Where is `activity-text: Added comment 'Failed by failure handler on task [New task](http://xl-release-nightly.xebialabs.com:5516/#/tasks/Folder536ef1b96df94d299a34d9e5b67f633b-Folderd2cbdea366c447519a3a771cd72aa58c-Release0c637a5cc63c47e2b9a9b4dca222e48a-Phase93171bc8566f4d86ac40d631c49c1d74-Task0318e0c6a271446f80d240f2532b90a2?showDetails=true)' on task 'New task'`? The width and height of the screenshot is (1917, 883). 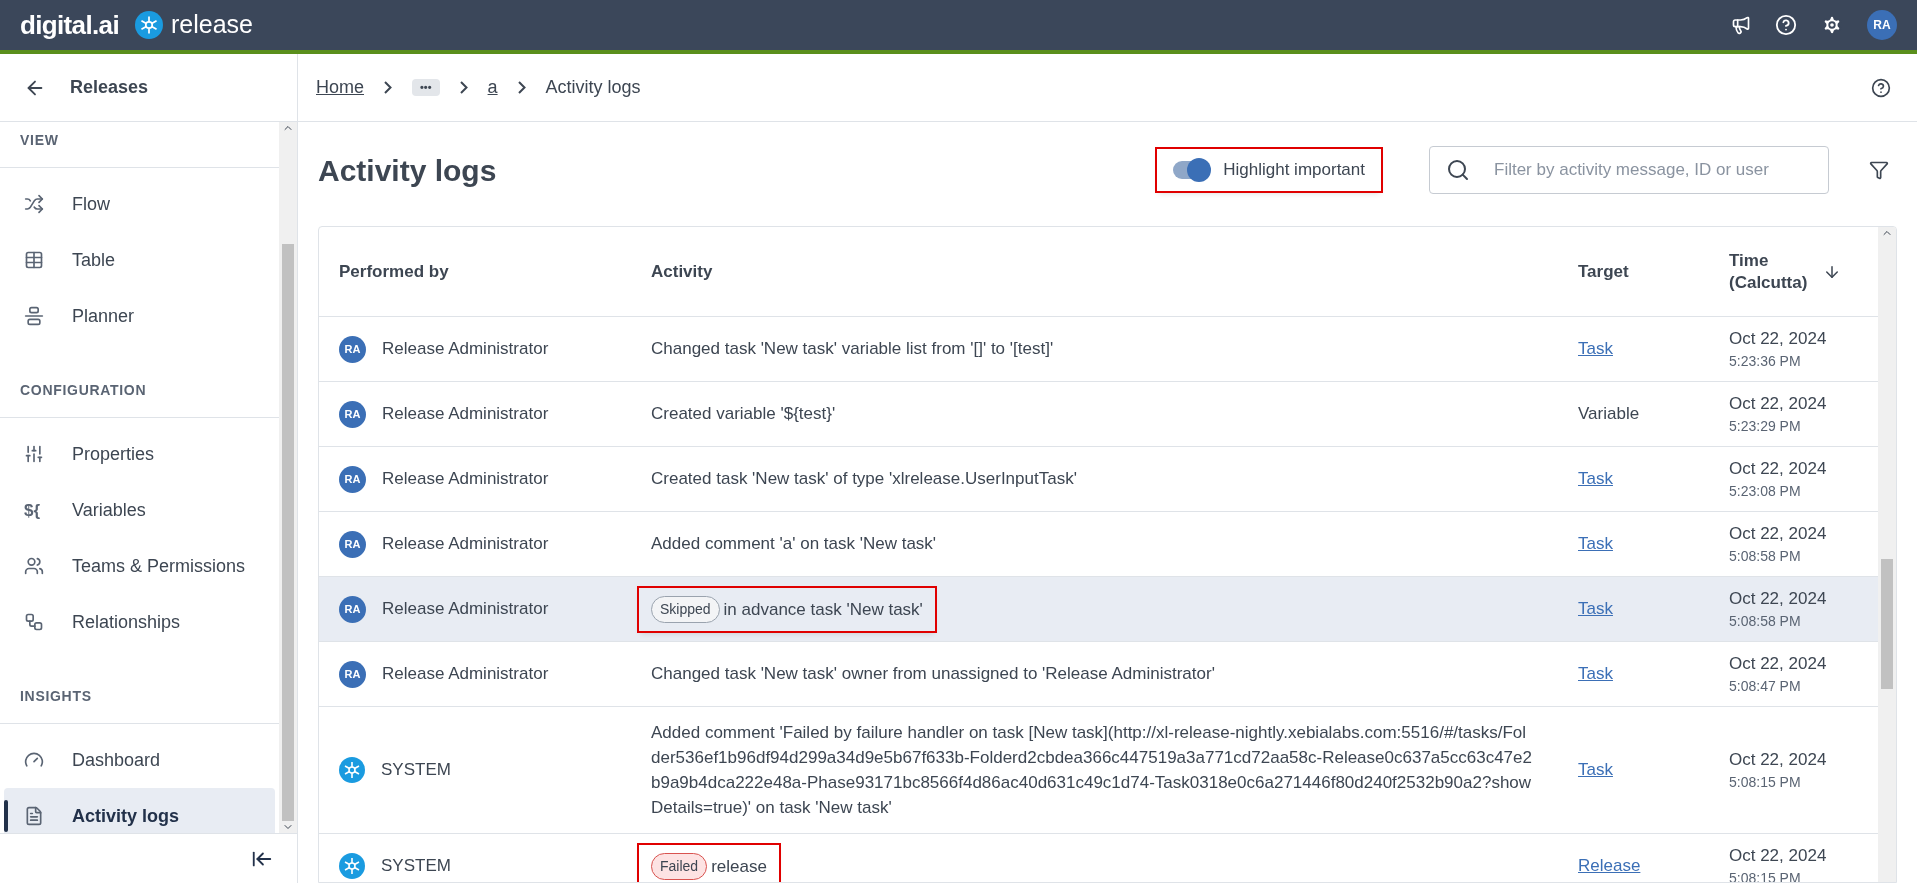
activity-text: Added comment 'Failed by failure handler on task [New task](http://xl-release-nightly.xebialabs.com:5516/#/tasks/Folder536ef1b96df94d299a34d9e5b67f633b-Folderd2cbdea366c447519a3a771cd72aa58c-Release0c637a5cc63c47e2b9a9b4dca222e48a-Phase93171bc8566f4d86ac40d631c49c1d74-Task0318e0c6a271446f80d240f2532b90a2?showDetails=true)' on task 'New task' is located at coordinates (1092, 770).